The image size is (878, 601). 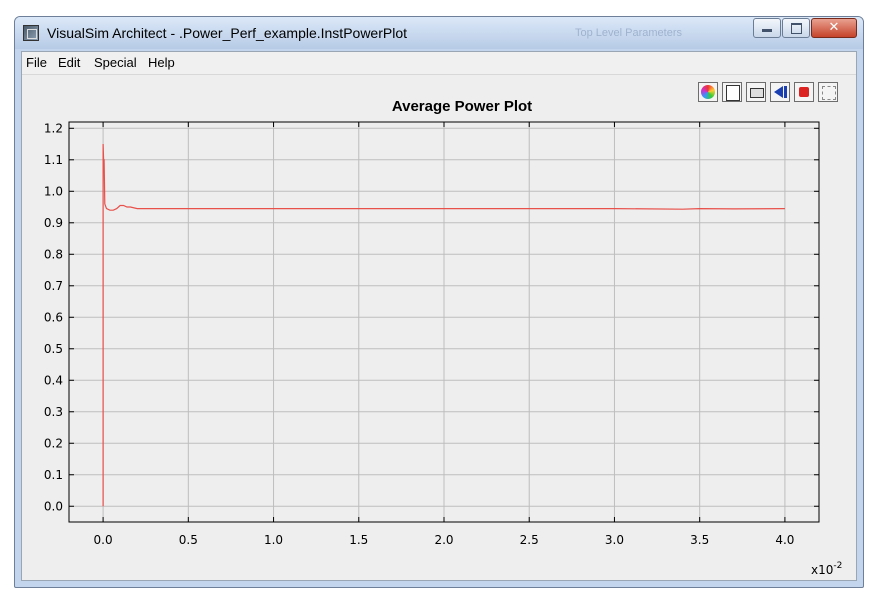 What do you see at coordinates (822, 570) in the screenshot?
I see `x-multiplier-base: x10` at bounding box center [822, 570].